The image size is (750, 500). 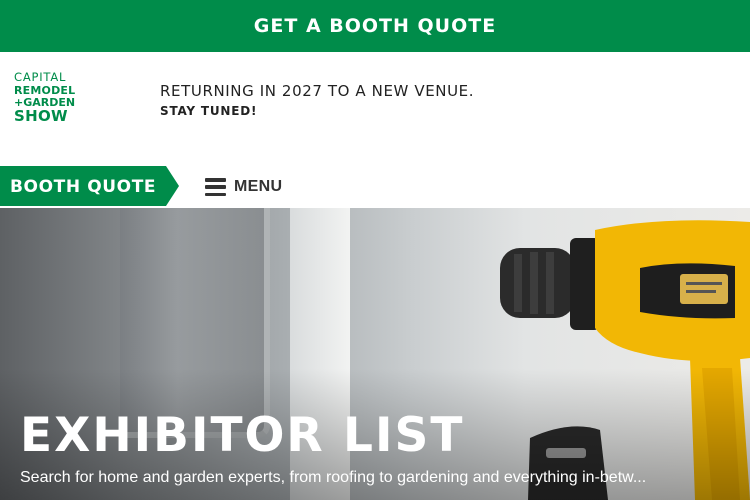 I want to click on site-logo: CAPITAL REMODEL +GARDEN SHOW, so click(x=49, y=97).